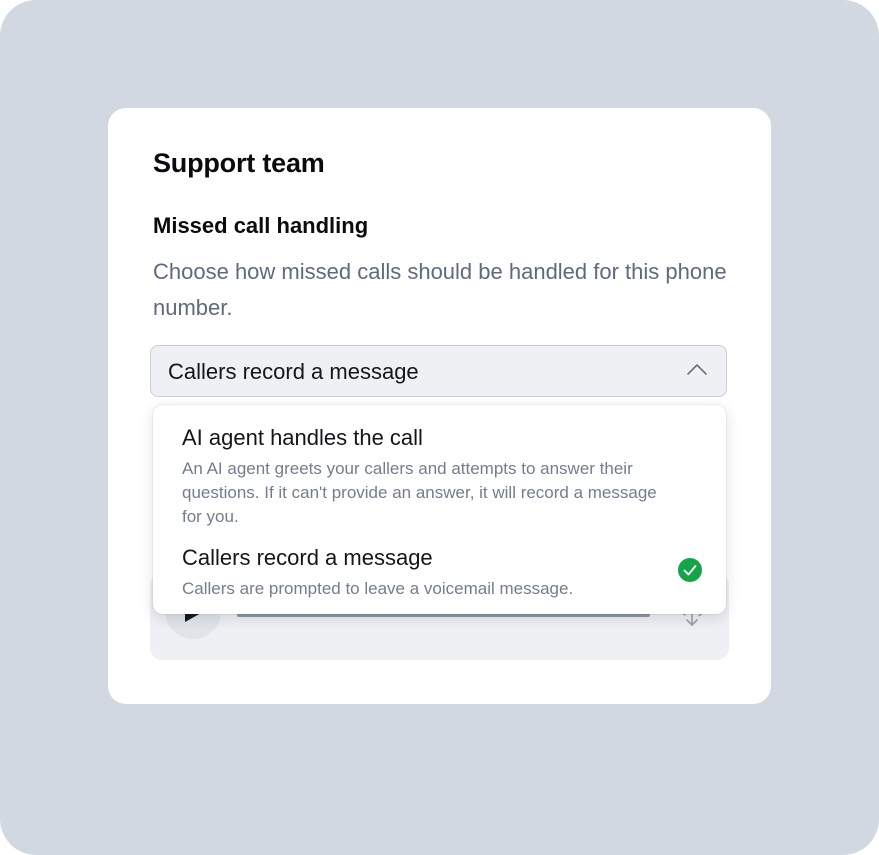 Image resolution: width=879 pixels, height=855 pixels. Describe the element at coordinates (307, 557) in the screenshot. I see `option-title: Callers record a message` at that location.